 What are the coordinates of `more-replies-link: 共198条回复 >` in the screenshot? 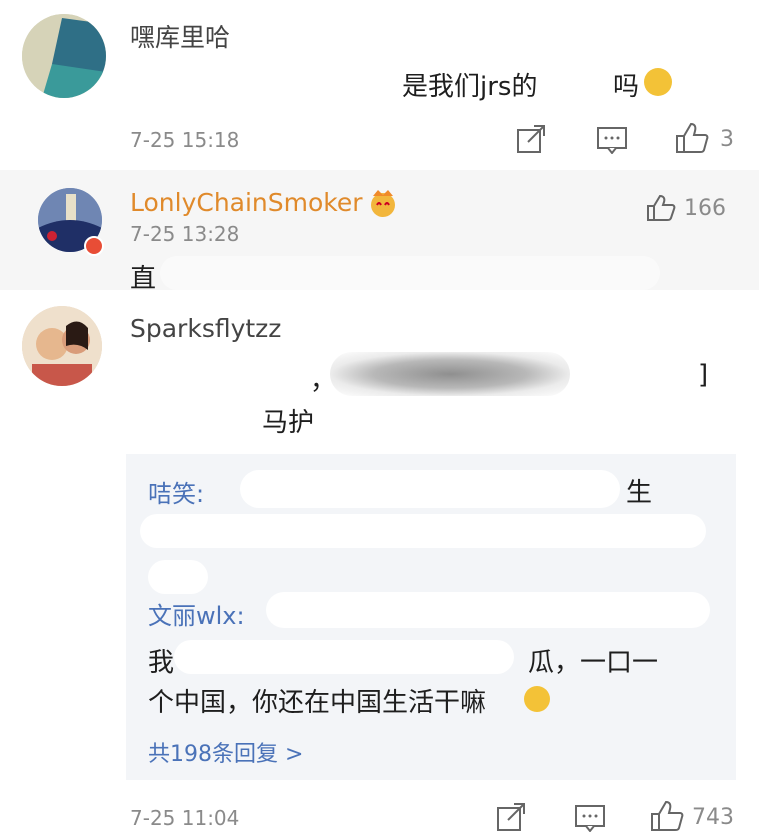 It's located at (225, 752).